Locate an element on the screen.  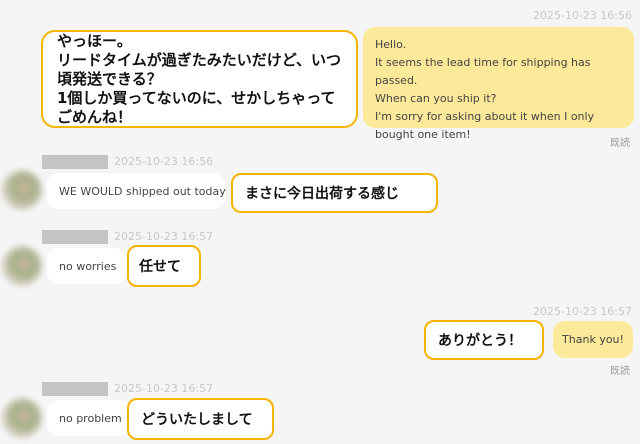
translation-annotation: 任せて is located at coordinates (164, 266).